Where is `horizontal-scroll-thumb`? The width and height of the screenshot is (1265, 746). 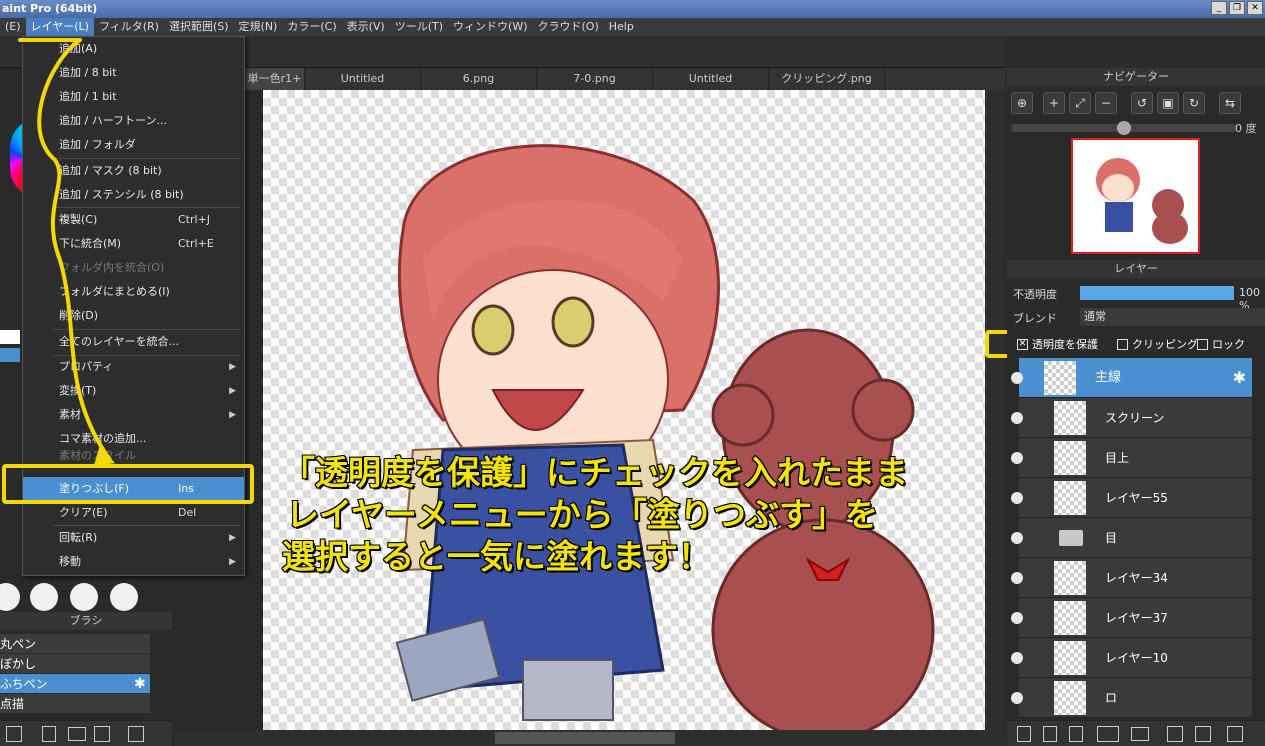 horizontal-scroll-thumb is located at coordinates (585, 738).